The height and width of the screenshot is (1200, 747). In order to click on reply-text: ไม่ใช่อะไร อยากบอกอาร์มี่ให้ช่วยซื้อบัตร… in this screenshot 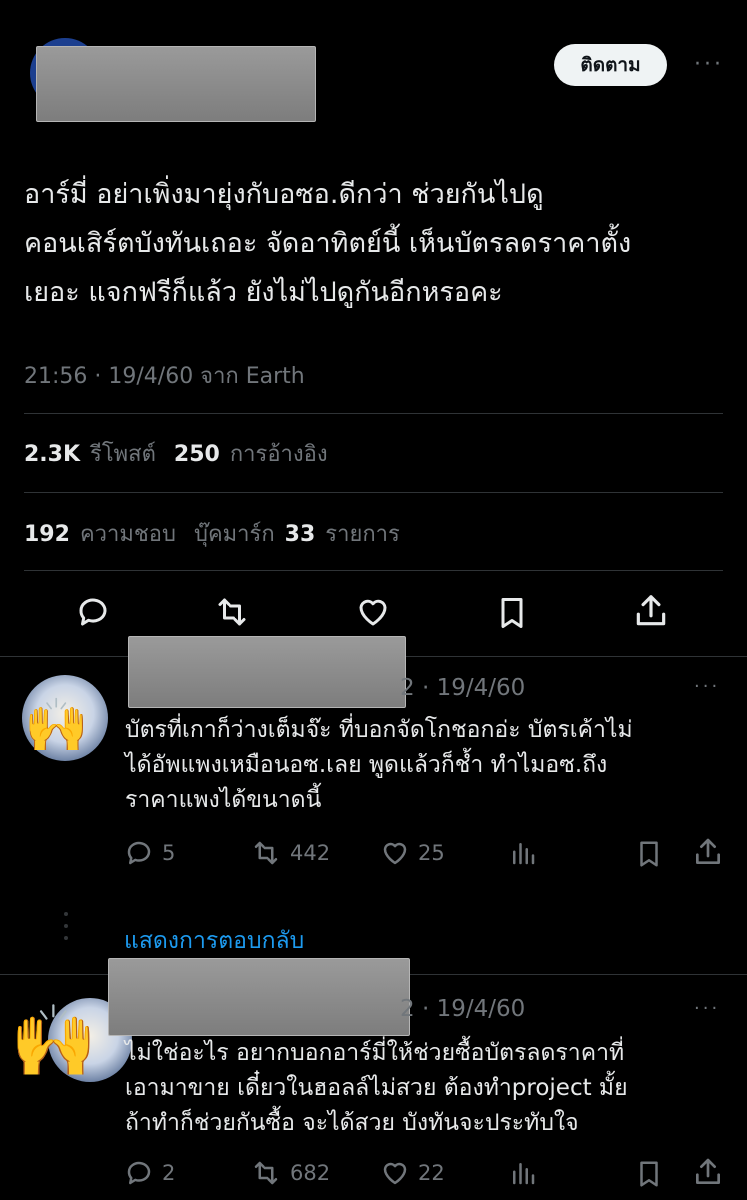, I will do `click(430, 1088)`.